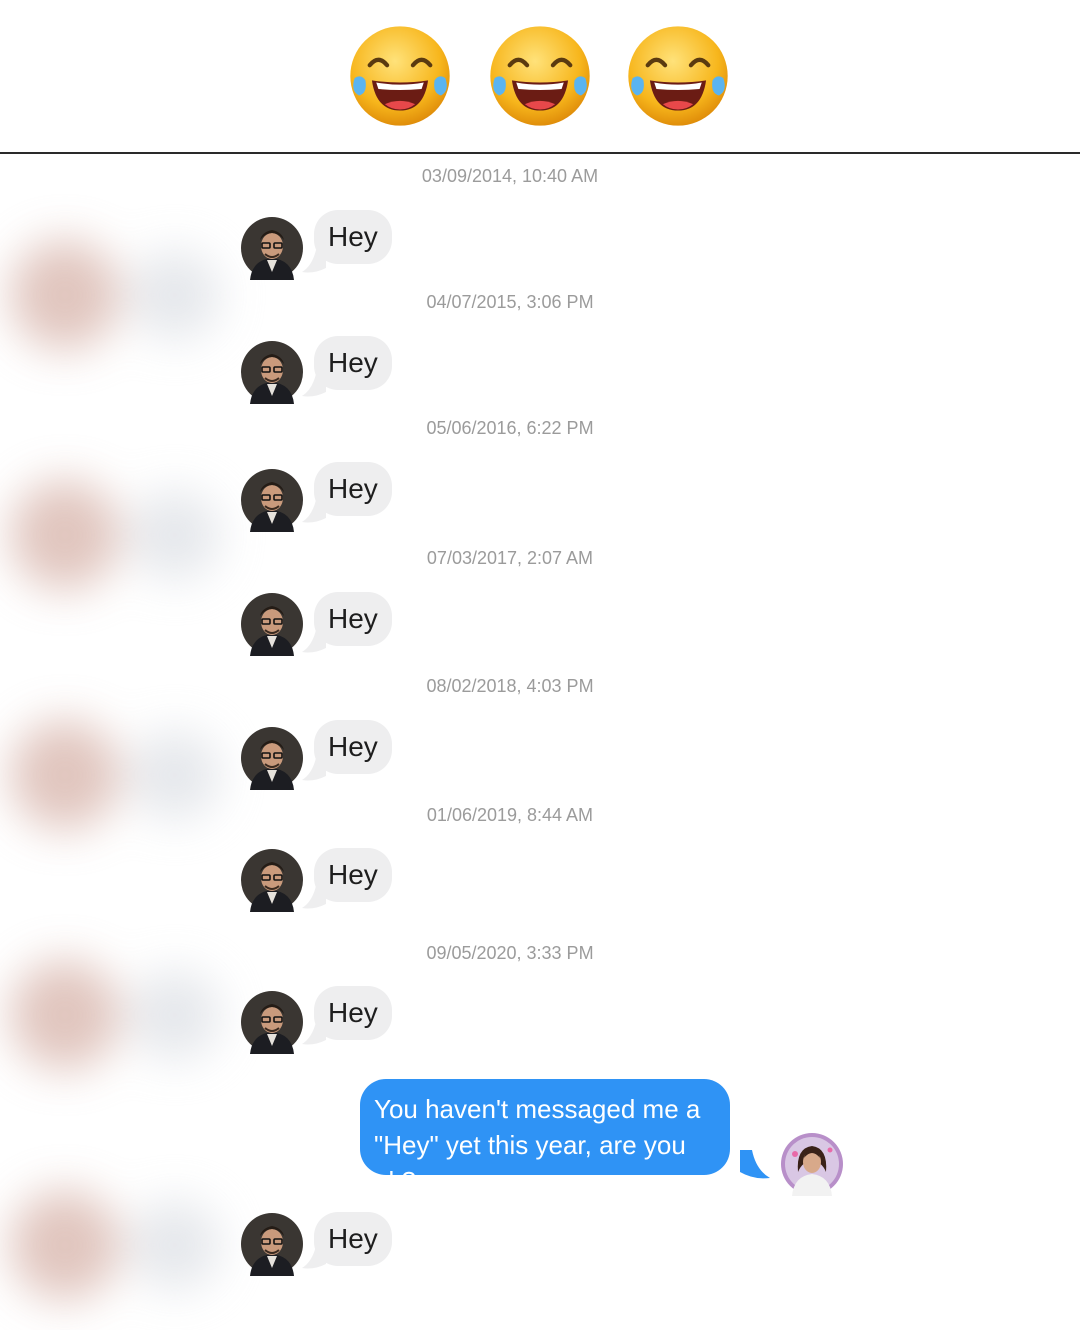  I want to click on message-timestamp: 04/07/2015, 3:06 PM, so click(510, 302).